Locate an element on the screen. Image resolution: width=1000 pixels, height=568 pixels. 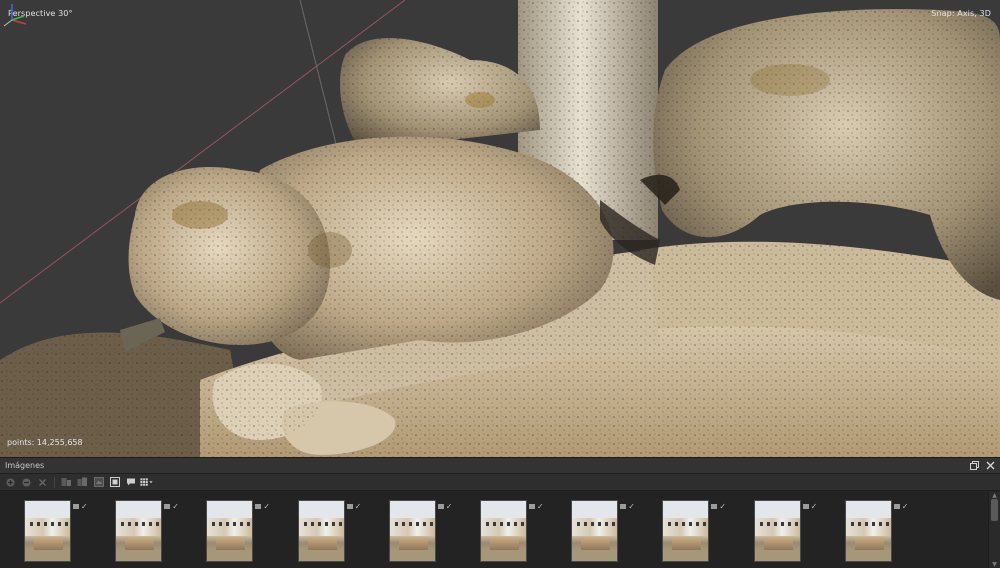
point-count-label: points: 14,255,658 is located at coordinates (45, 442).